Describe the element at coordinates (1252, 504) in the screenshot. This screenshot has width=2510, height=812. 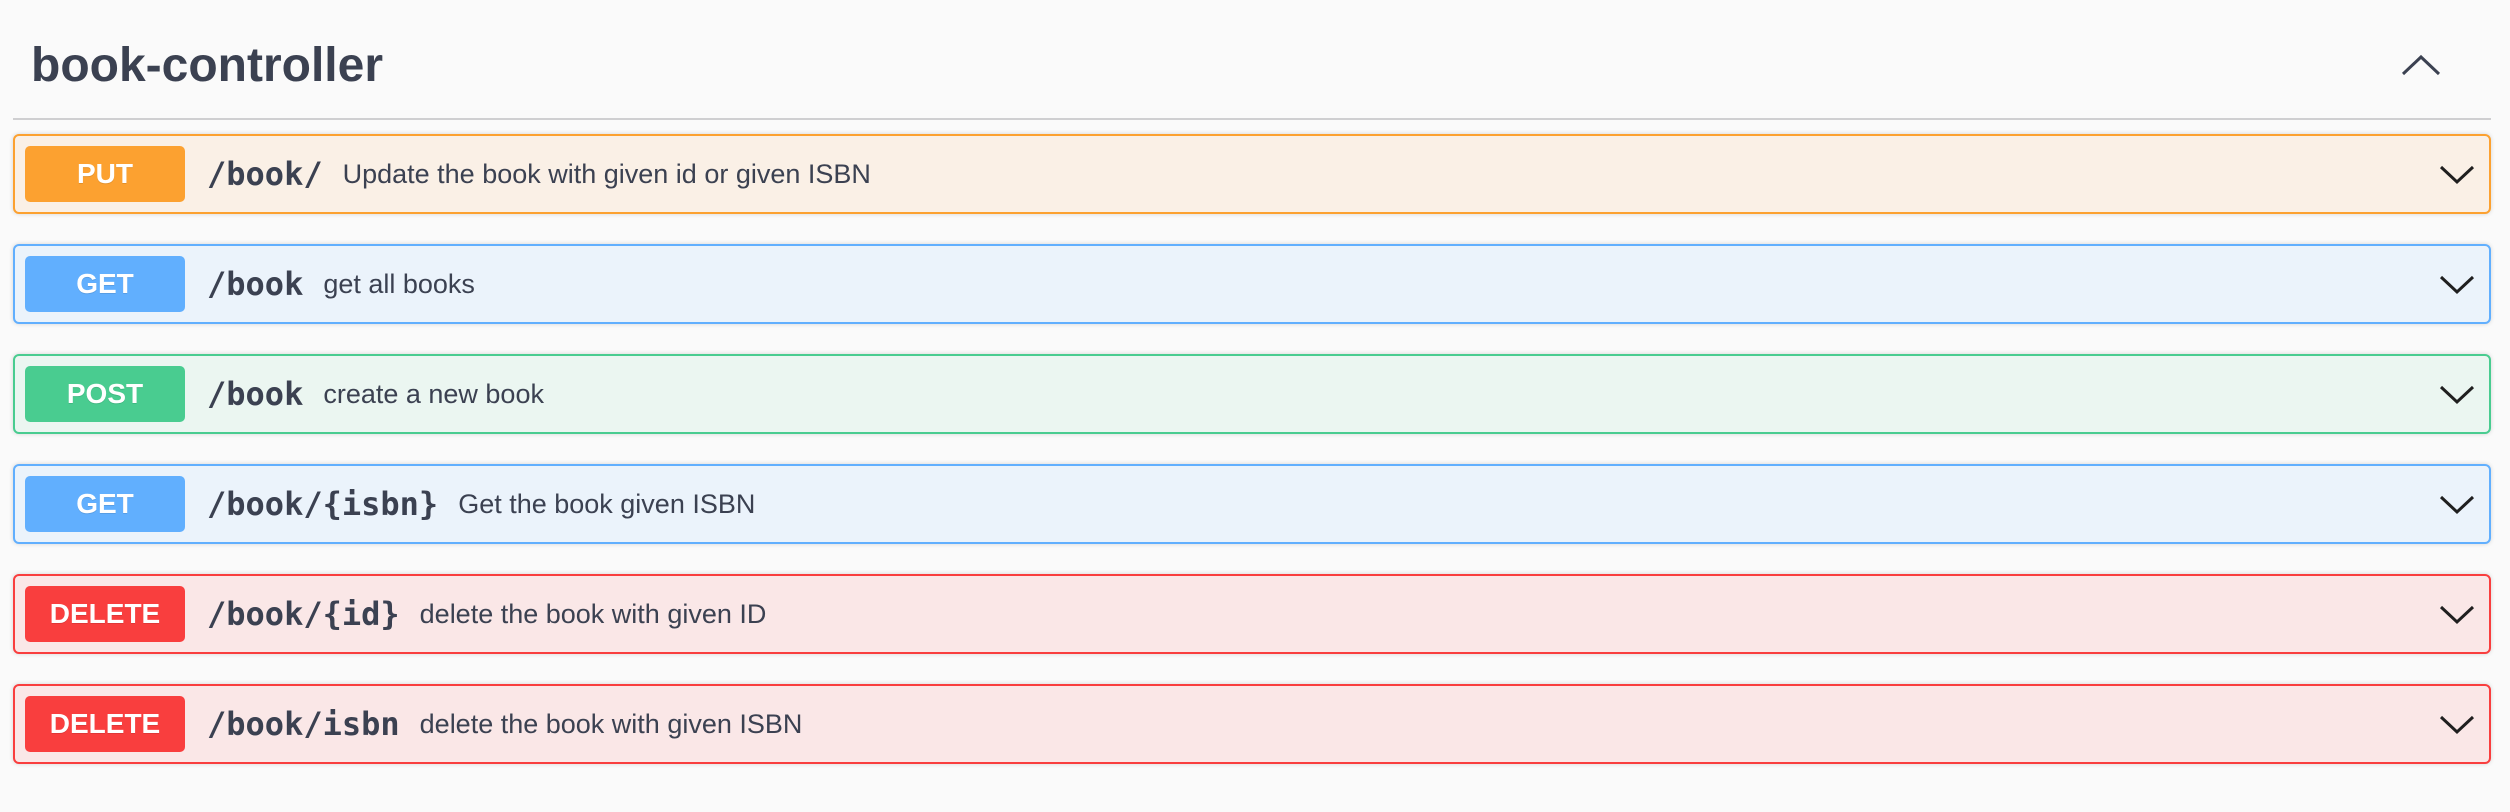
I see `operation-get-book-by-isbn: GET /book/{isbn} Get the book given ISBN` at that location.